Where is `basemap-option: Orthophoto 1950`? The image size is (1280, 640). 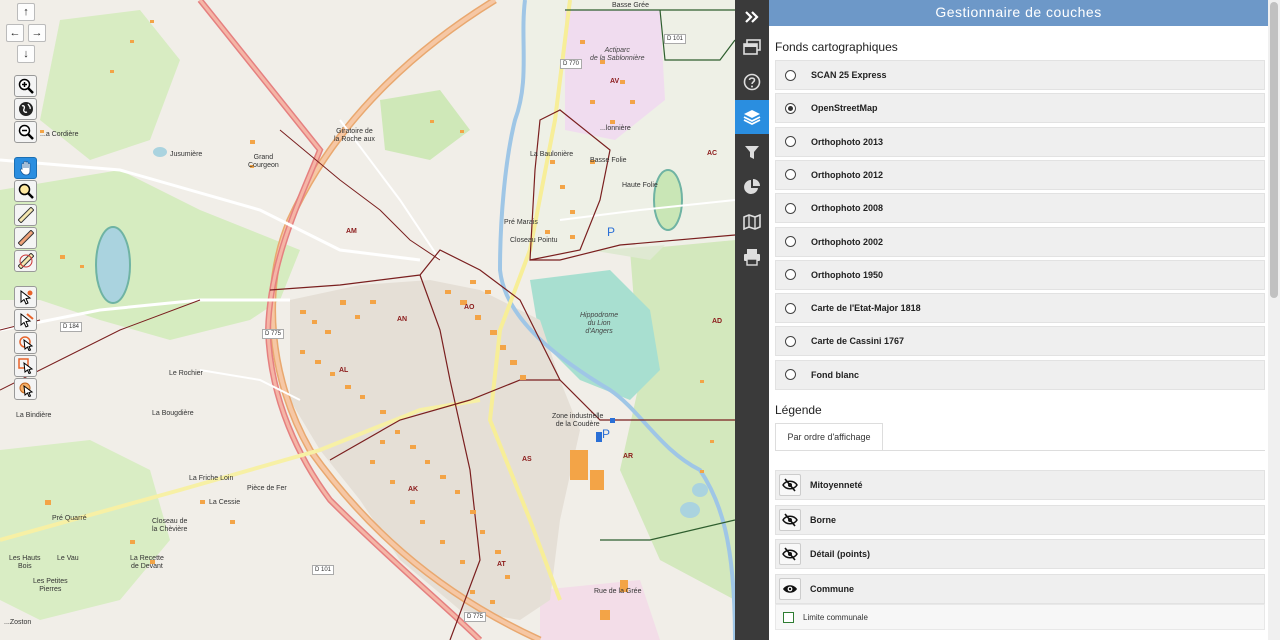 basemap-option: Orthophoto 1950 is located at coordinates (1020, 274).